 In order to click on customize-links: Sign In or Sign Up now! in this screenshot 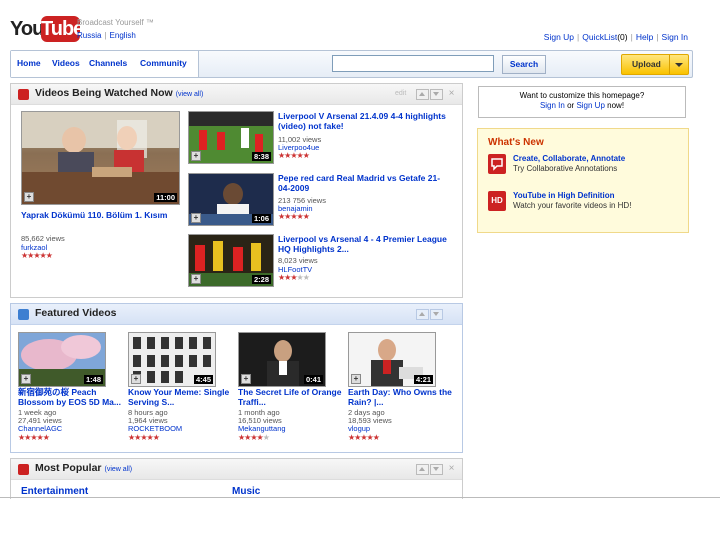, I will do `click(582, 105)`.